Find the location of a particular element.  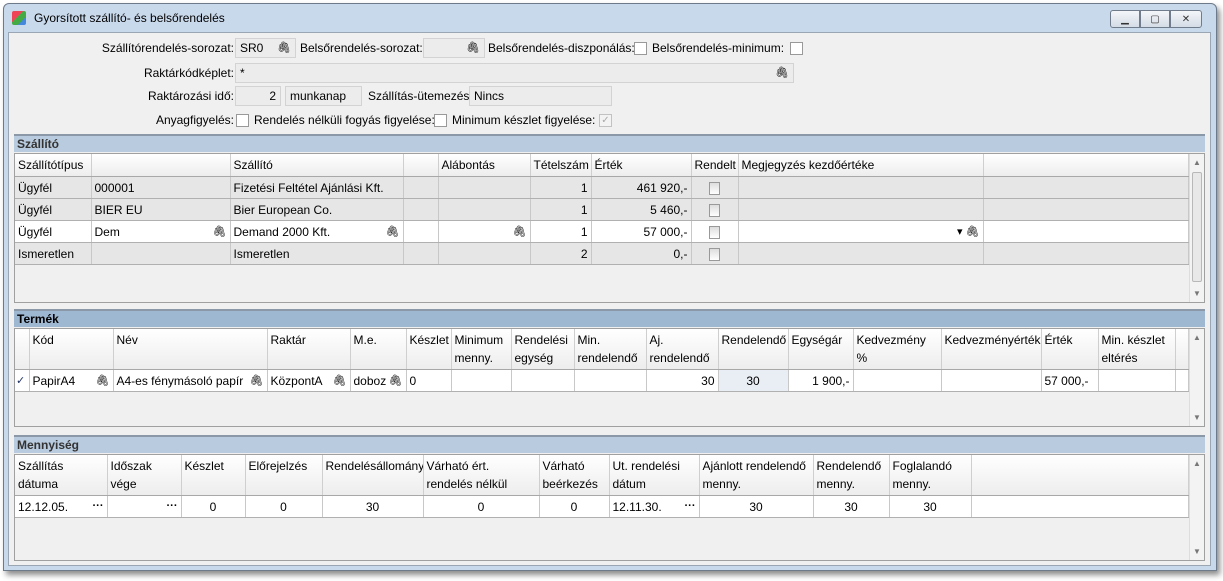

table-row: Ügyfél BIER EU Bier European Co. 1 5 460,- is located at coordinates (602, 209).